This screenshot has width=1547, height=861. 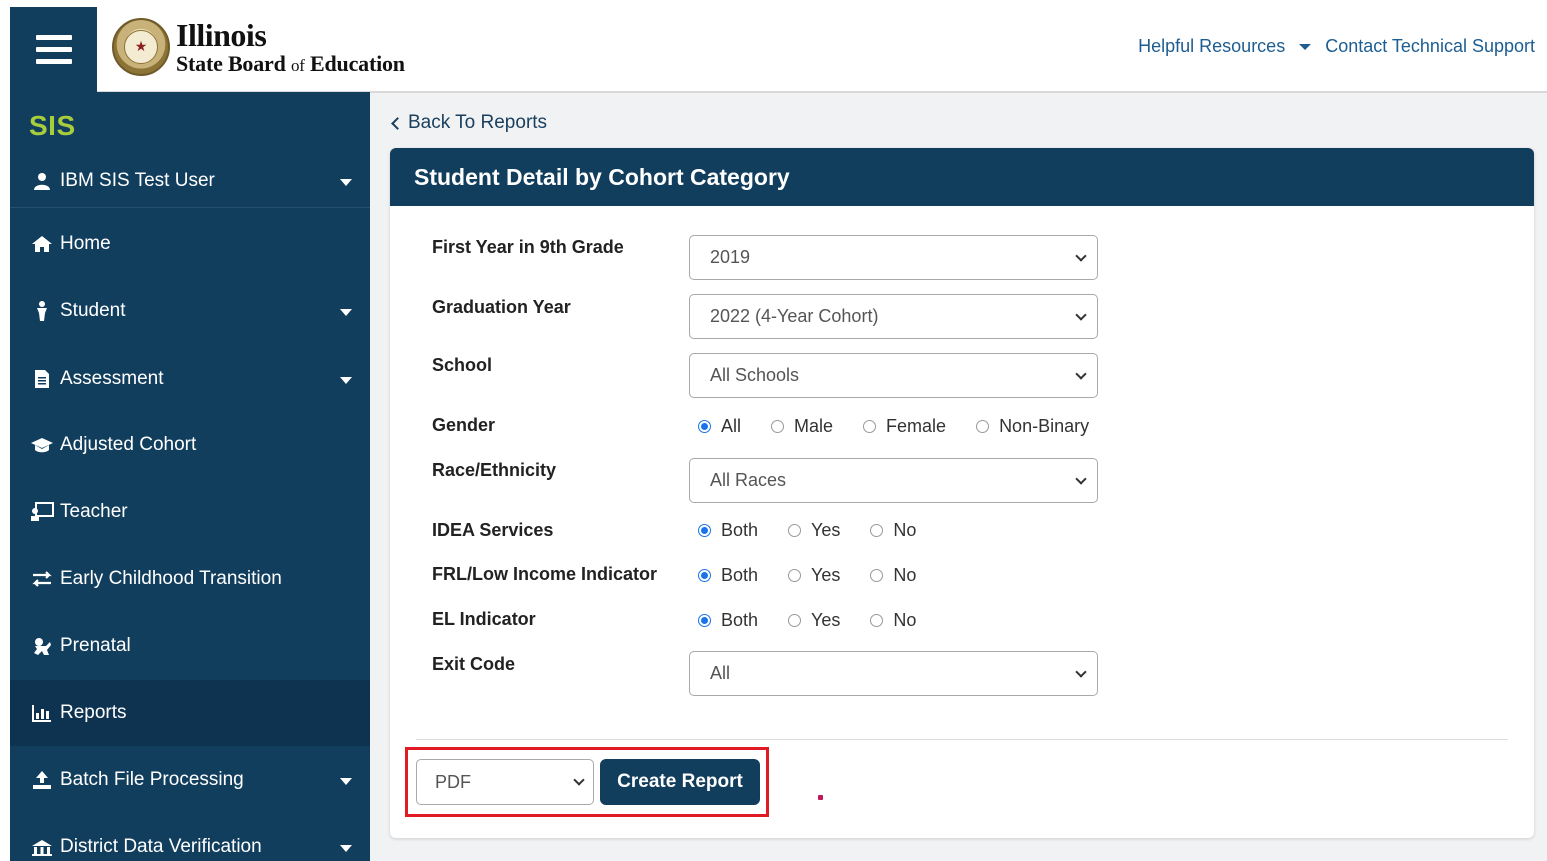 I want to click on idea-services-label: IDEA Services, so click(x=493, y=530).